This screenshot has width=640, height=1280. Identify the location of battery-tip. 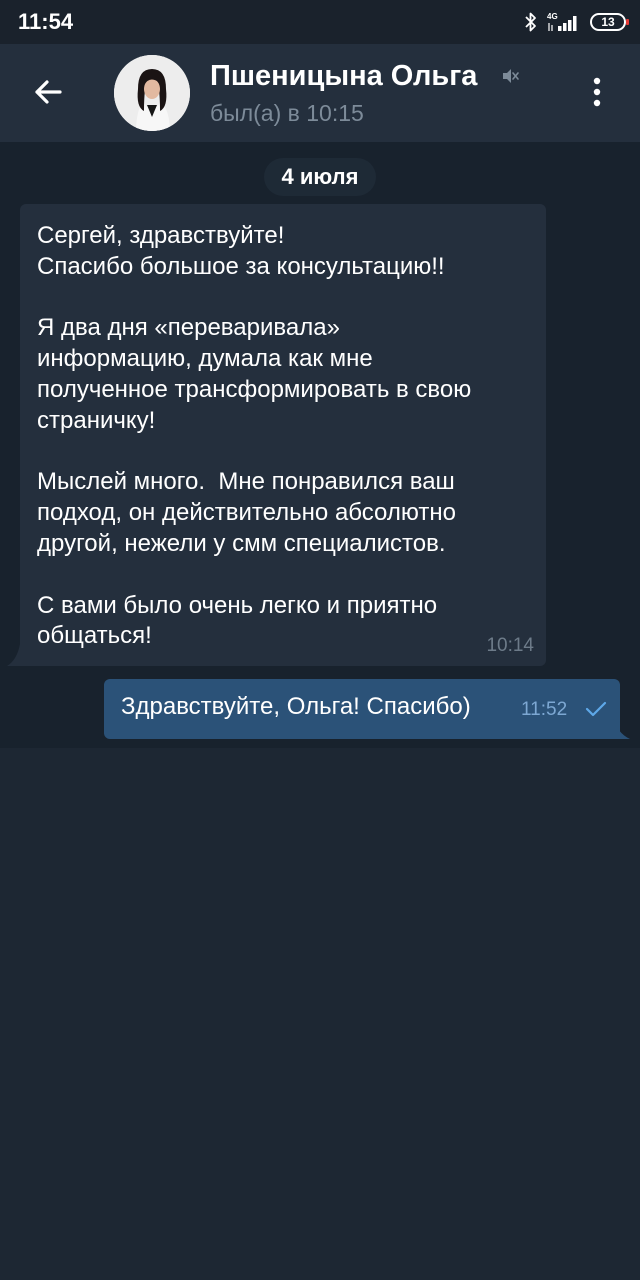
(627, 22).